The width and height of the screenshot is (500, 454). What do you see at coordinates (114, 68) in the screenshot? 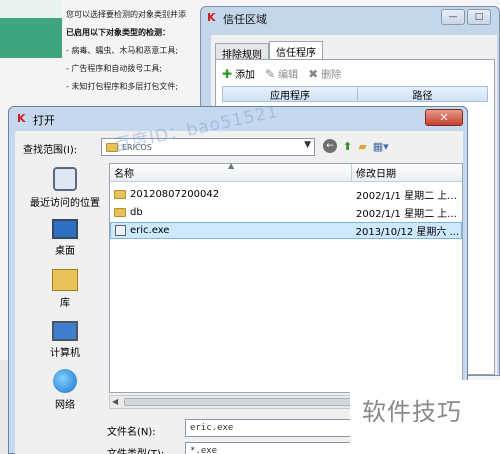
I see `background-line: - 广告程序和自动拨号工具;` at bounding box center [114, 68].